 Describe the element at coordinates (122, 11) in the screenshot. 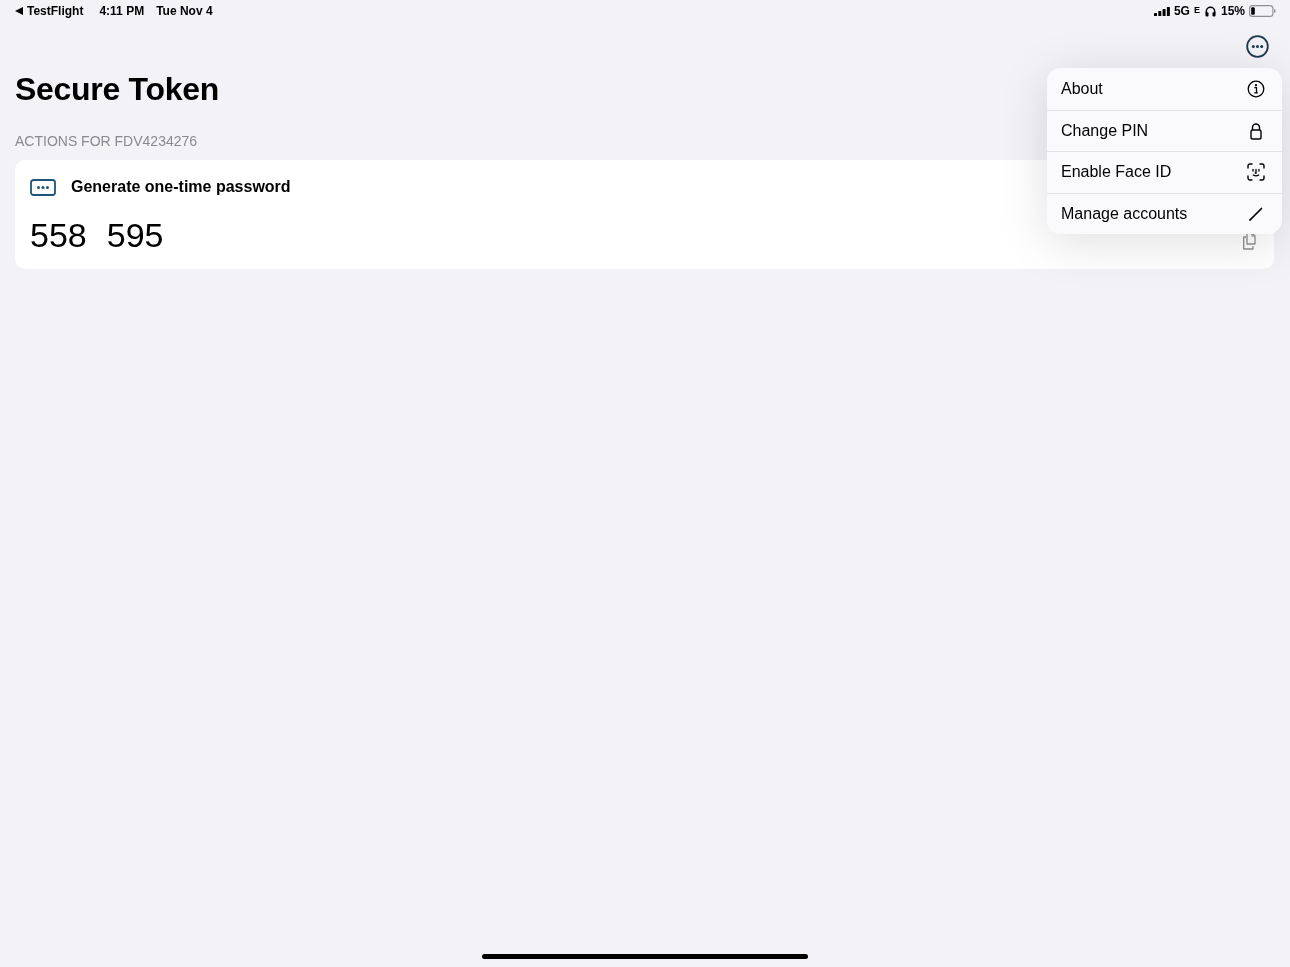

I see `status-time: 4:11 PM` at that location.